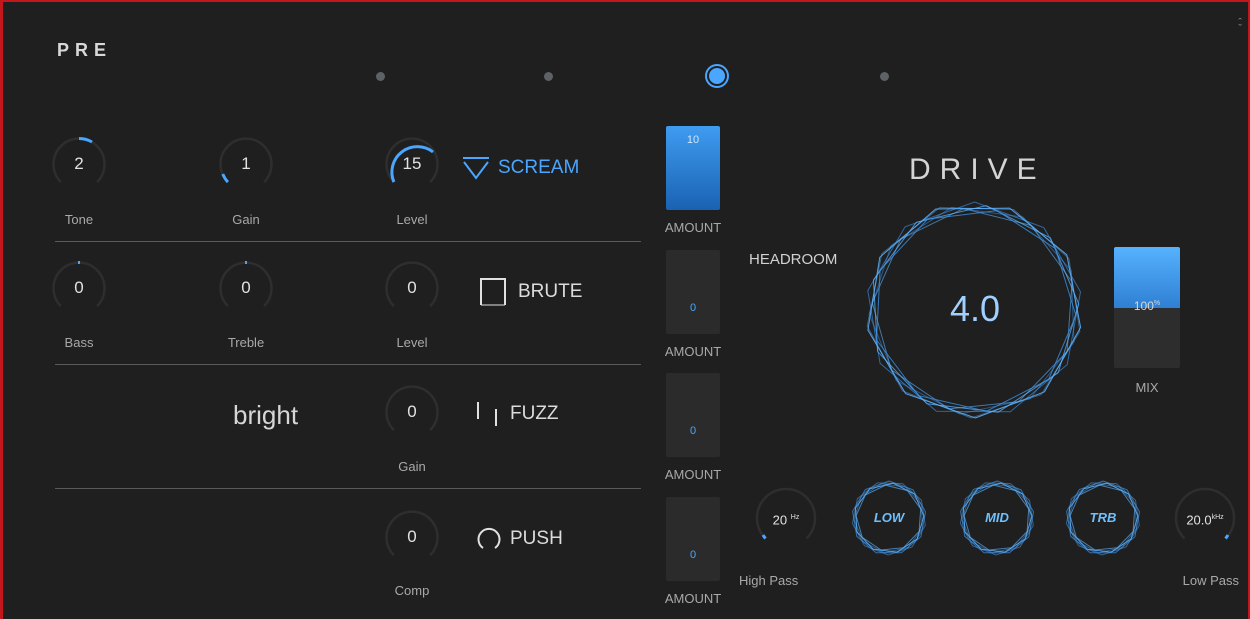  Describe the element at coordinates (489, 538) in the screenshot. I see `ring-icon` at that location.